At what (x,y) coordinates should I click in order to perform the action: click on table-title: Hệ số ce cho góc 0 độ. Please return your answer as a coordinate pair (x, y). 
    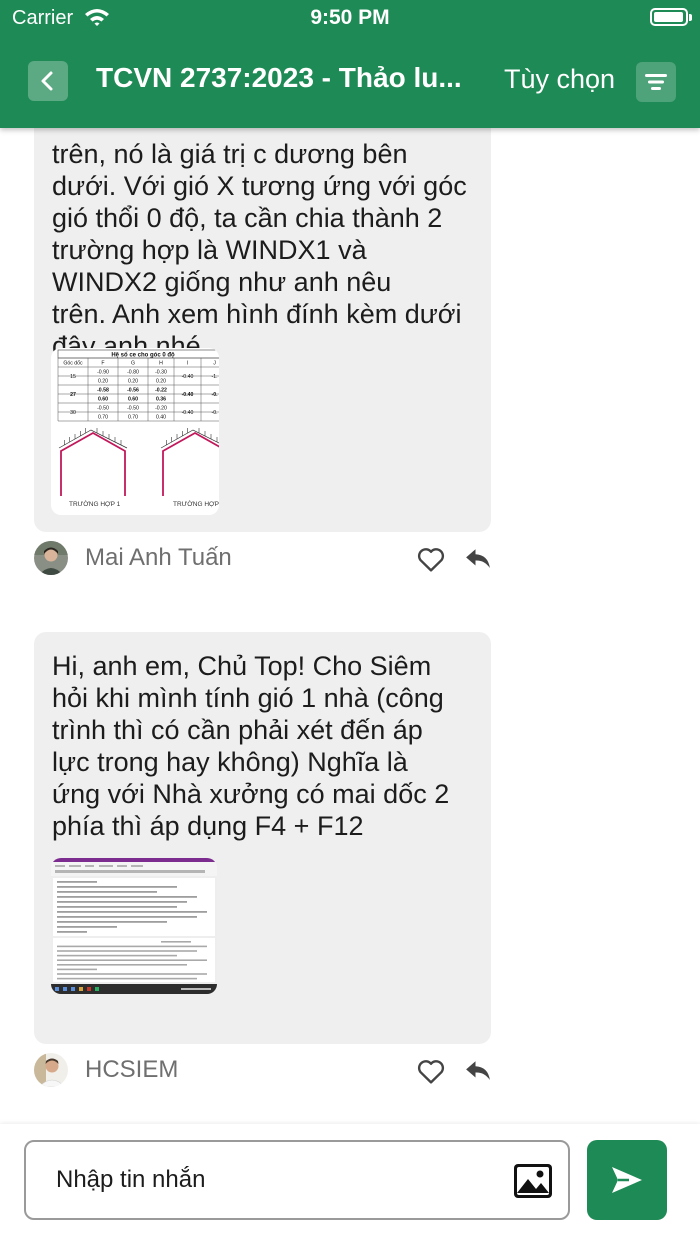
    Looking at the image, I should click on (143, 355).